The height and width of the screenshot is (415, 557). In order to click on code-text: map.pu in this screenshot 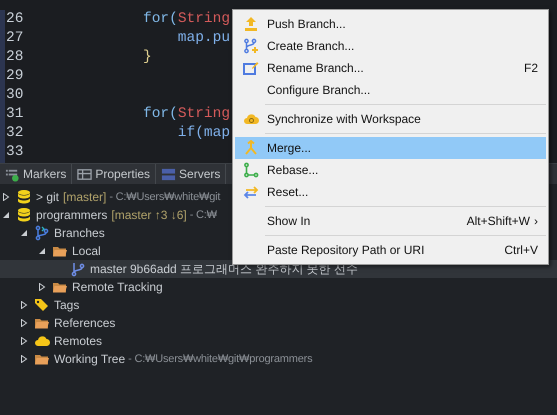, I will do `click(203, 38)`.